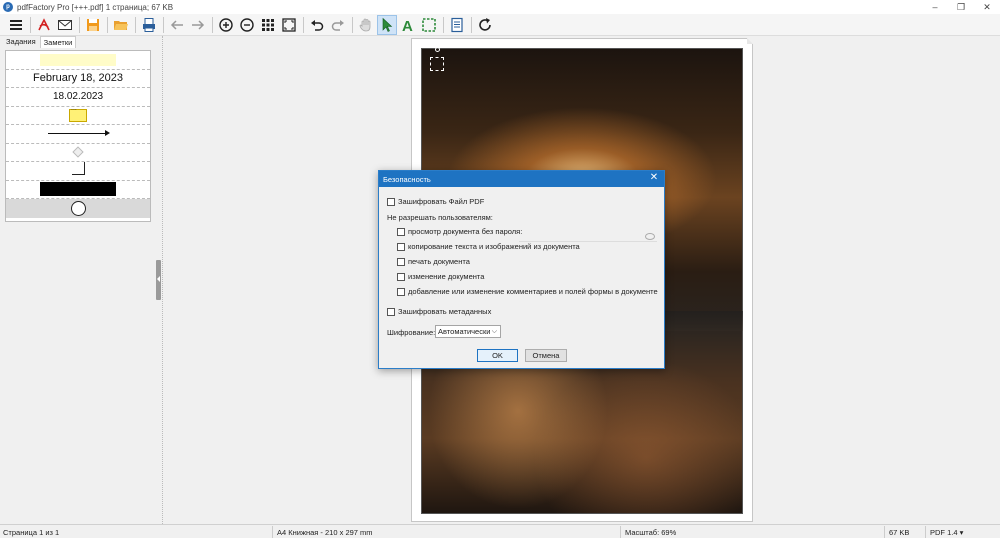 Image resolution: width=1000 pixels, height=538 pixels. I want to click on svg-text: A, so click(407, 25).